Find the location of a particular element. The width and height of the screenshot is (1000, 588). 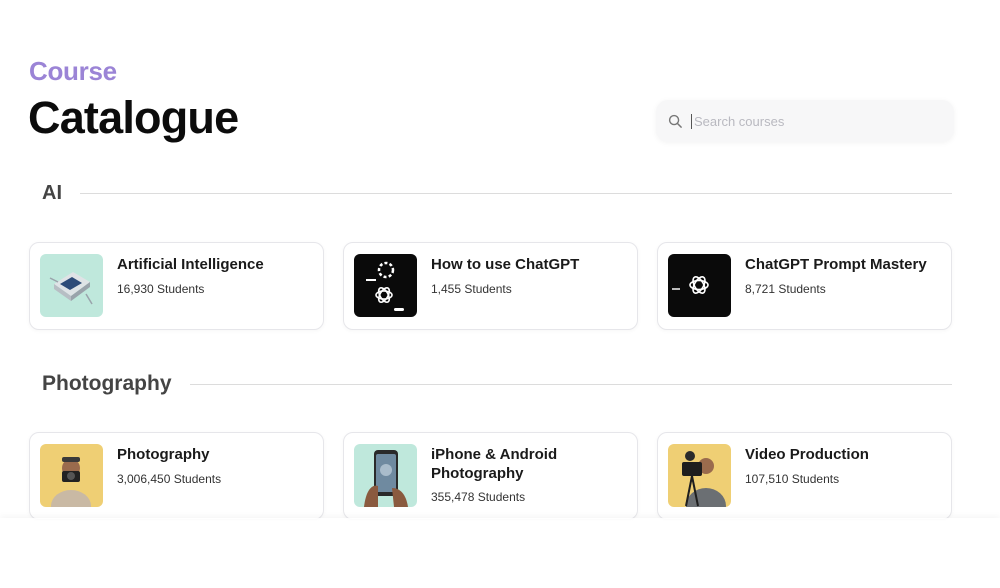

section-header-ai: AI is located at coordinates (497, 193).